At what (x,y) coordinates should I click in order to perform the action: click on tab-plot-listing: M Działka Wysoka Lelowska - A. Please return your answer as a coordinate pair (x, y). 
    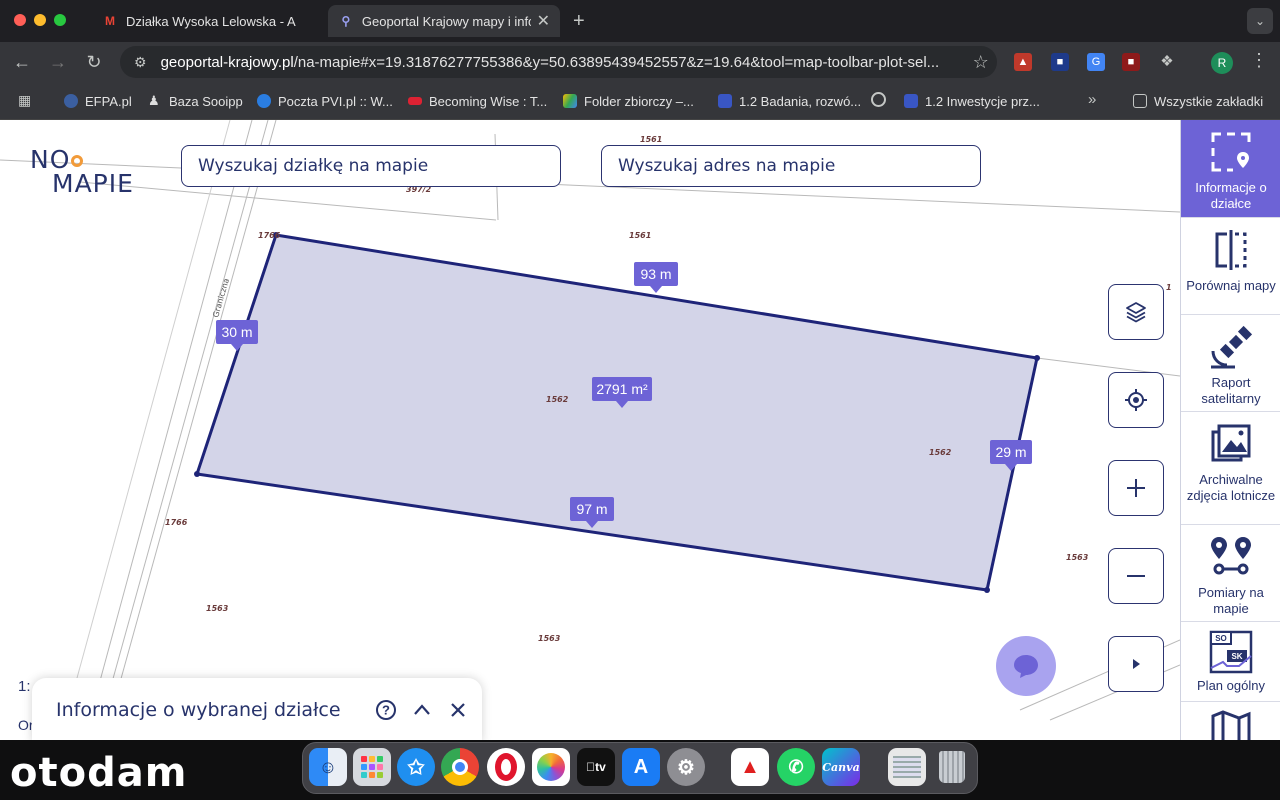
    Looking at the image, I should click on (209, 21).